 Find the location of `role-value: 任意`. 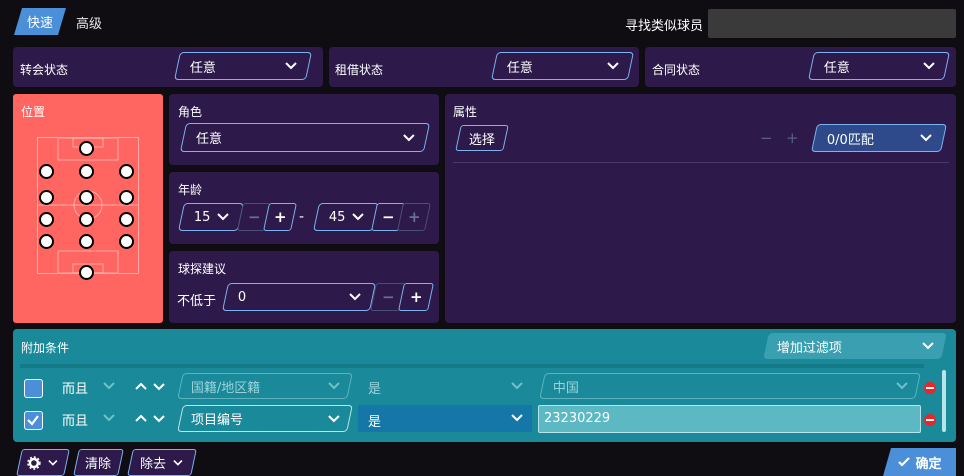

role-value: 任意 is located at coordinates (209, 139).